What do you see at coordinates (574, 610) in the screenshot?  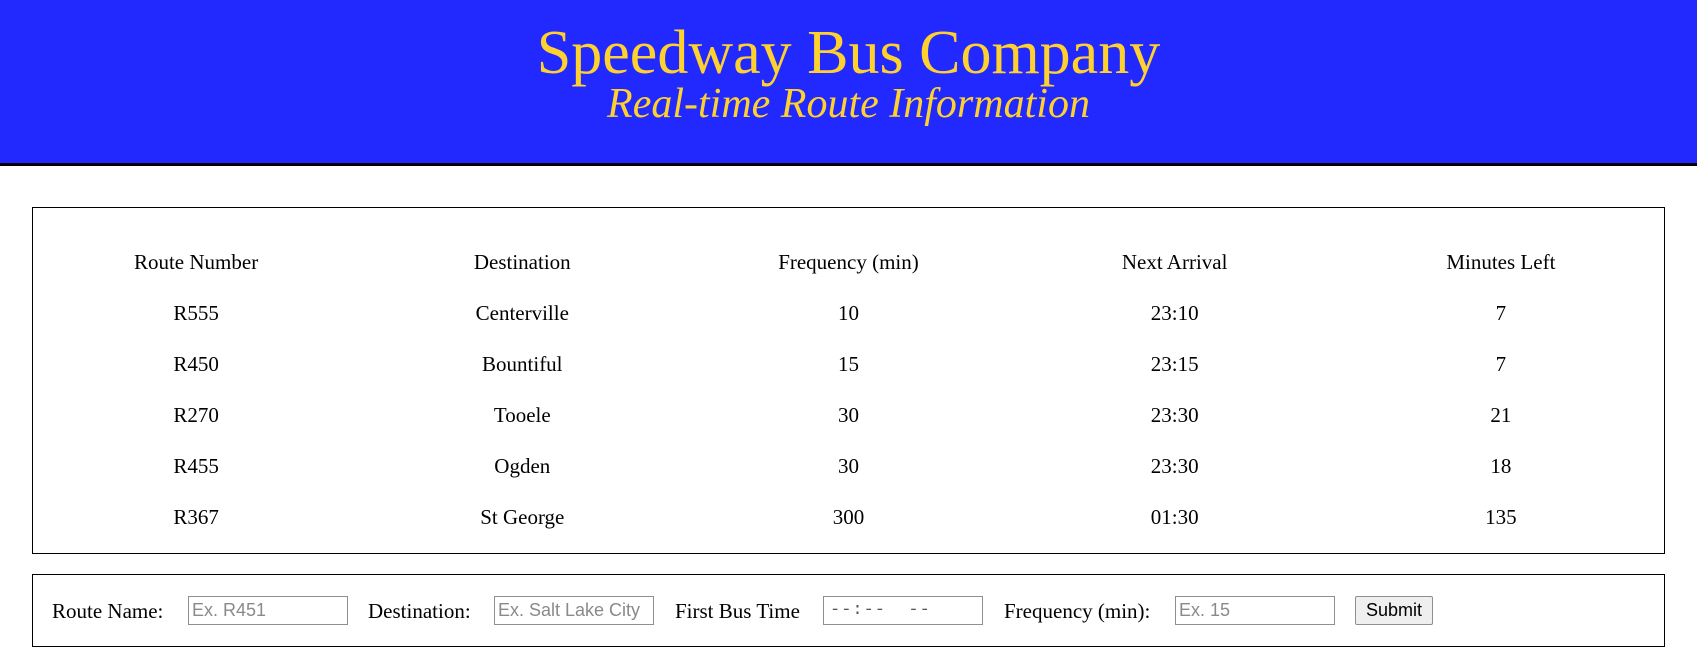 I see `destination-input` at bounding box center [574, 610].